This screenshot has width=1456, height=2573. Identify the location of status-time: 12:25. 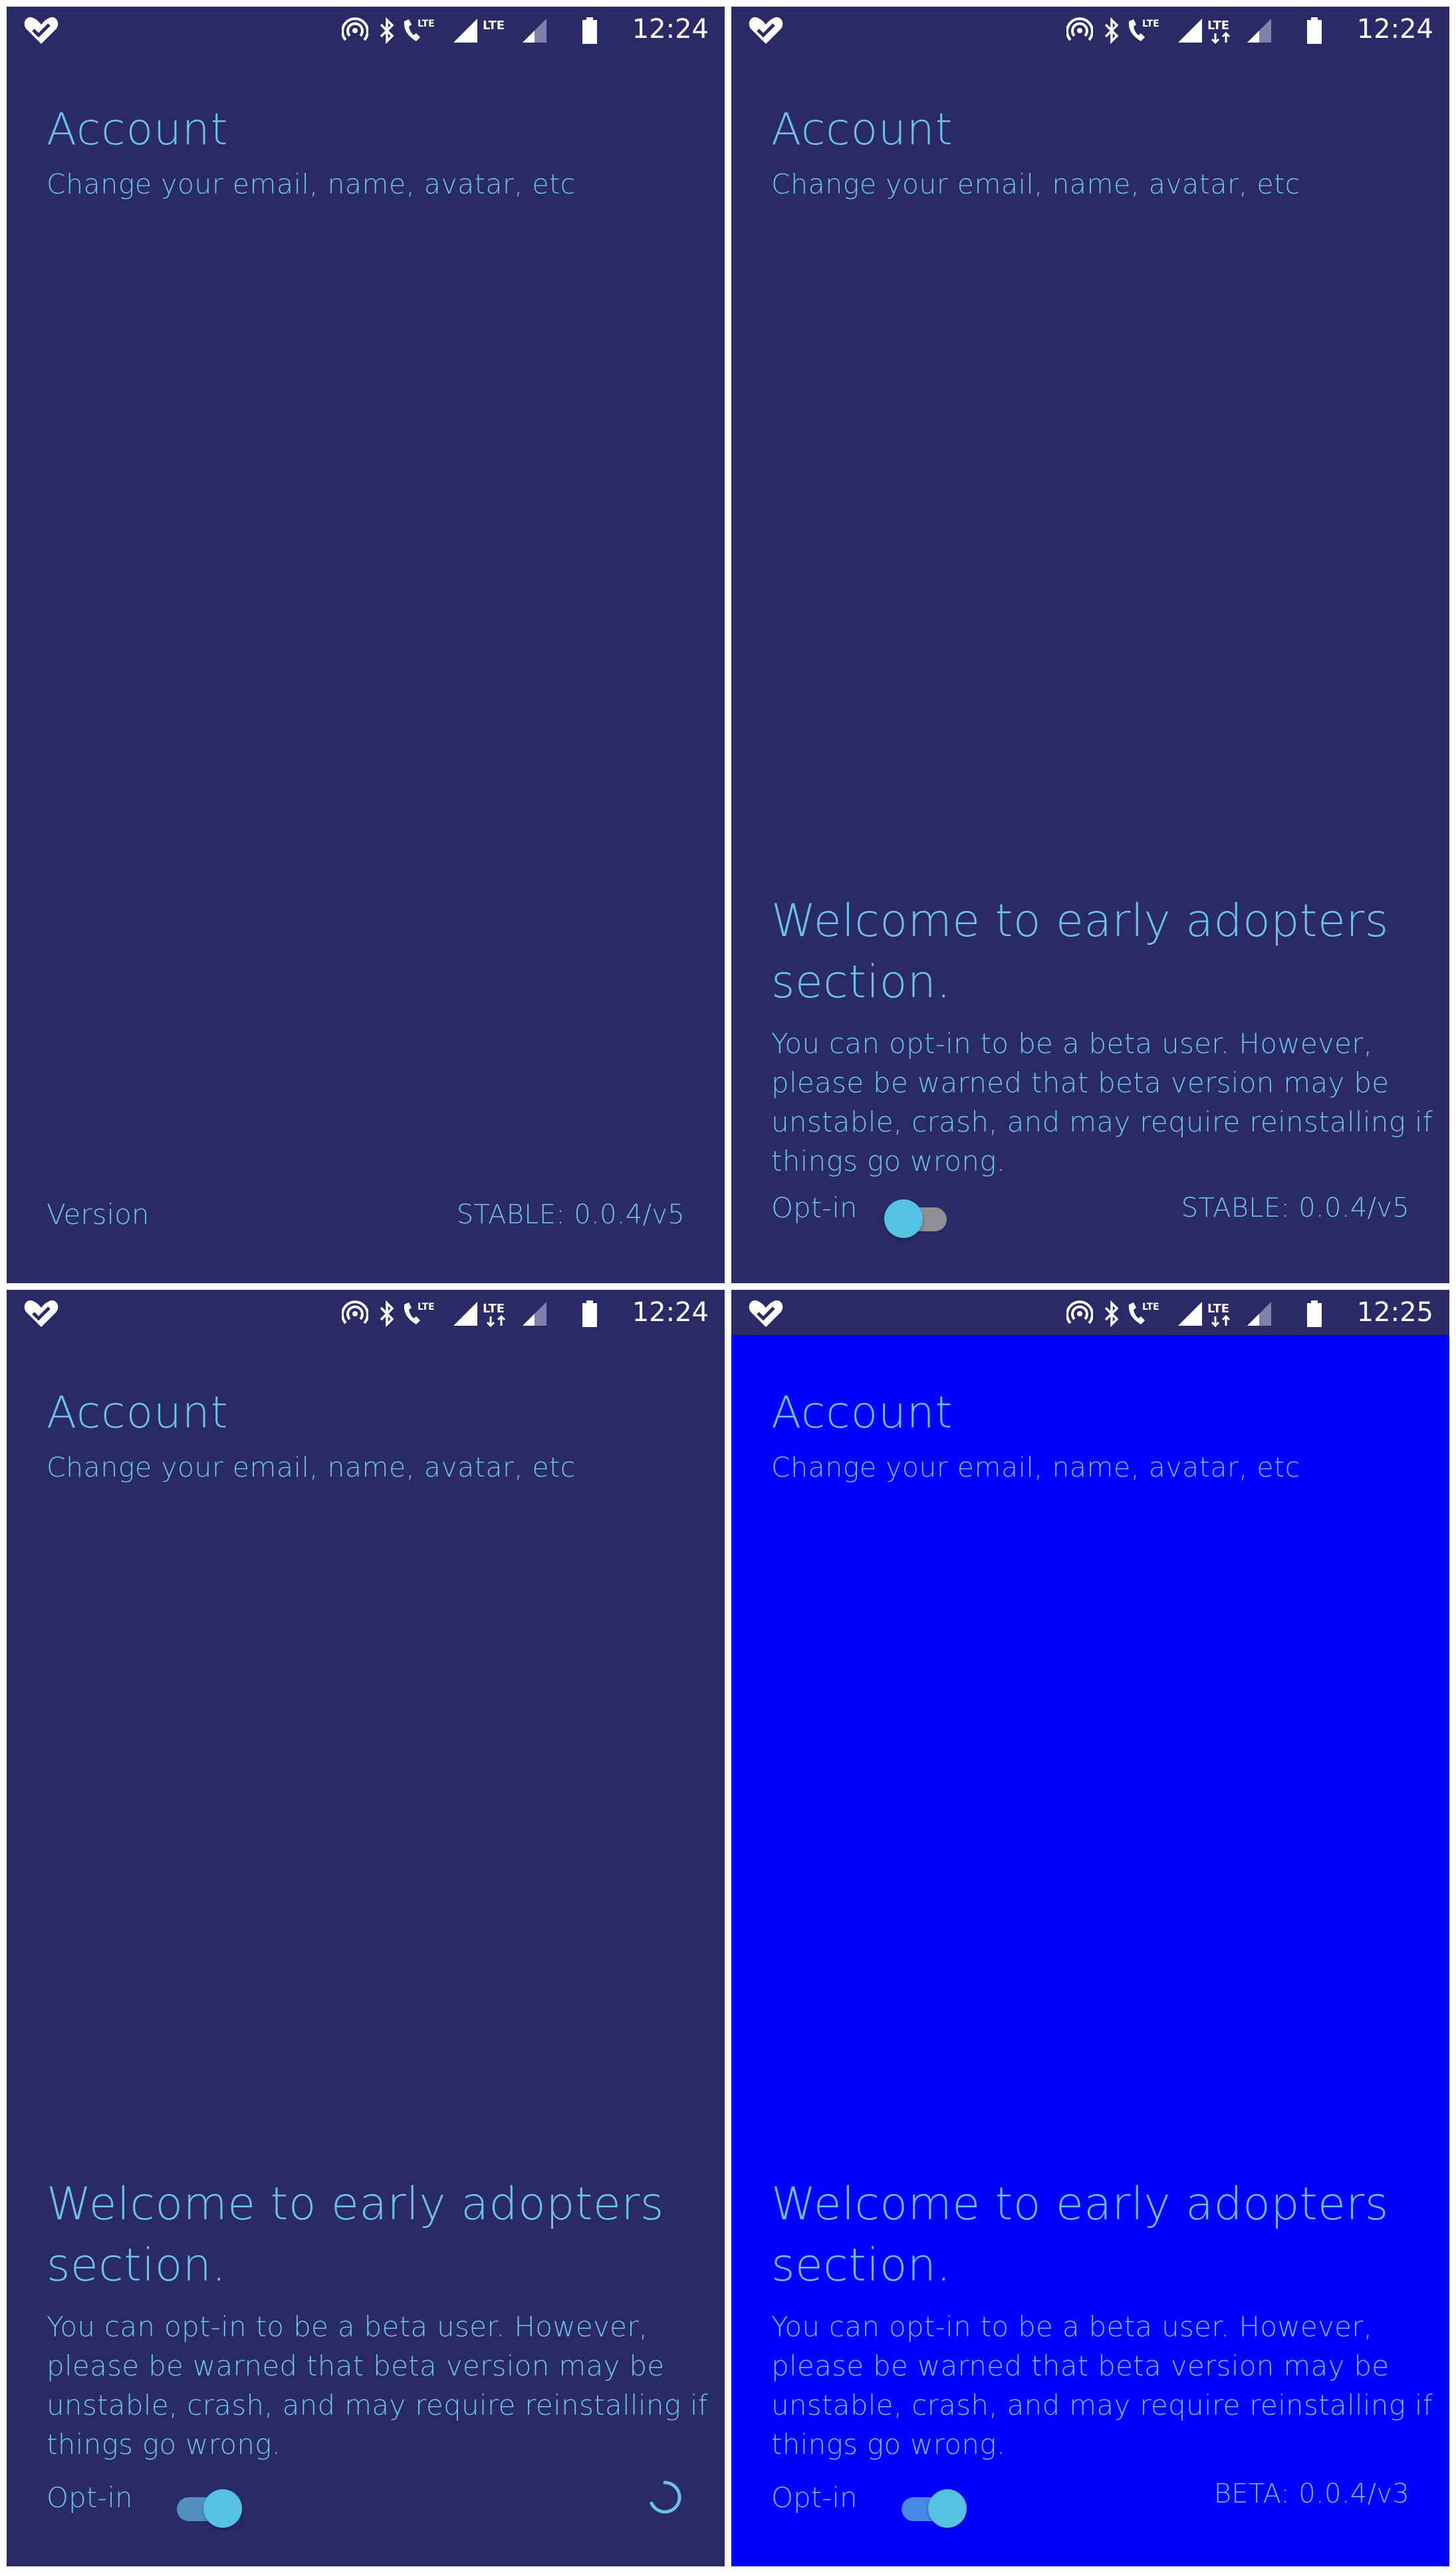
(1394, 1312).